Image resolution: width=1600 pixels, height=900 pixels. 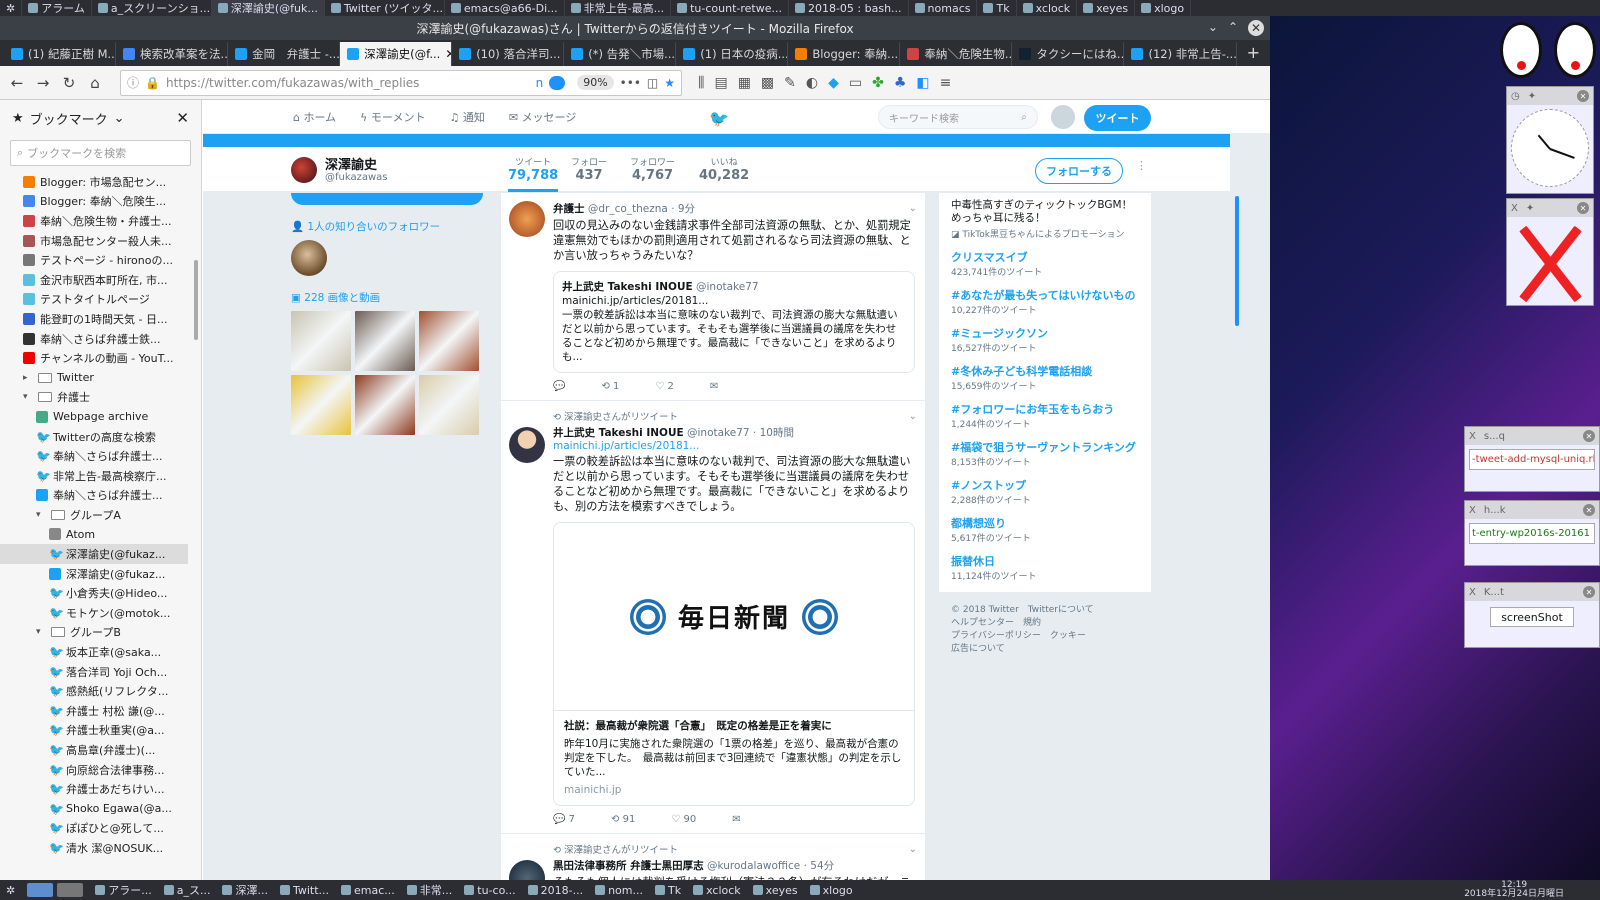 What do you see at coordinates (94, 633) in the screenshot?
I see `bookmark-folder: ▾ グループB` at bounding box center [94, 633].